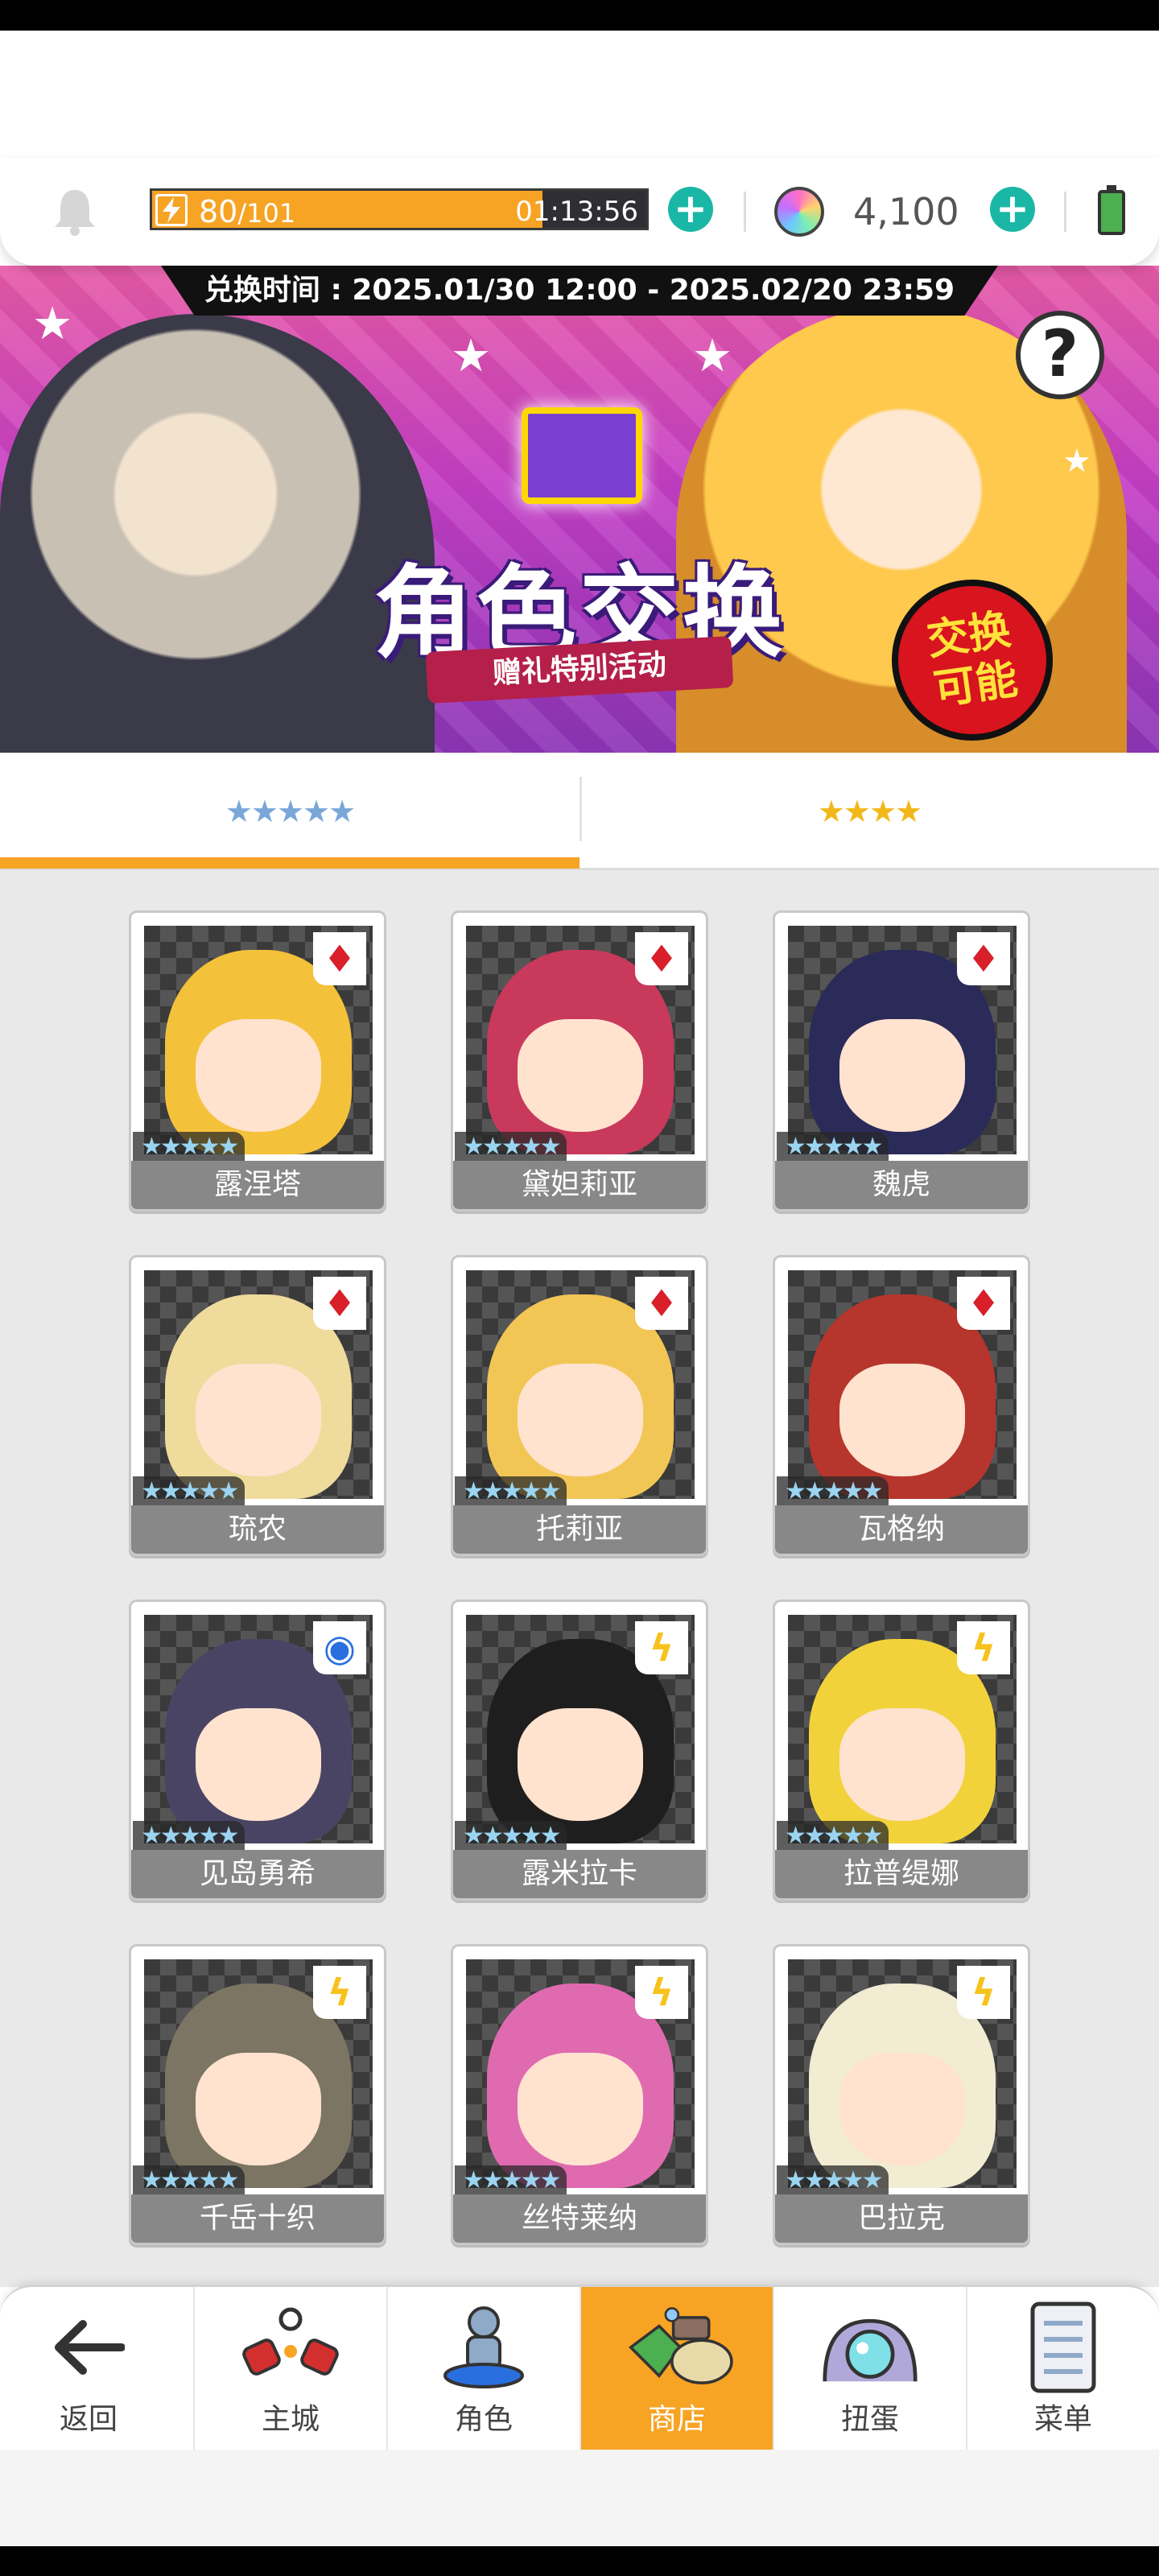  I want to click on notification-bell-icon, so click(75, 212).